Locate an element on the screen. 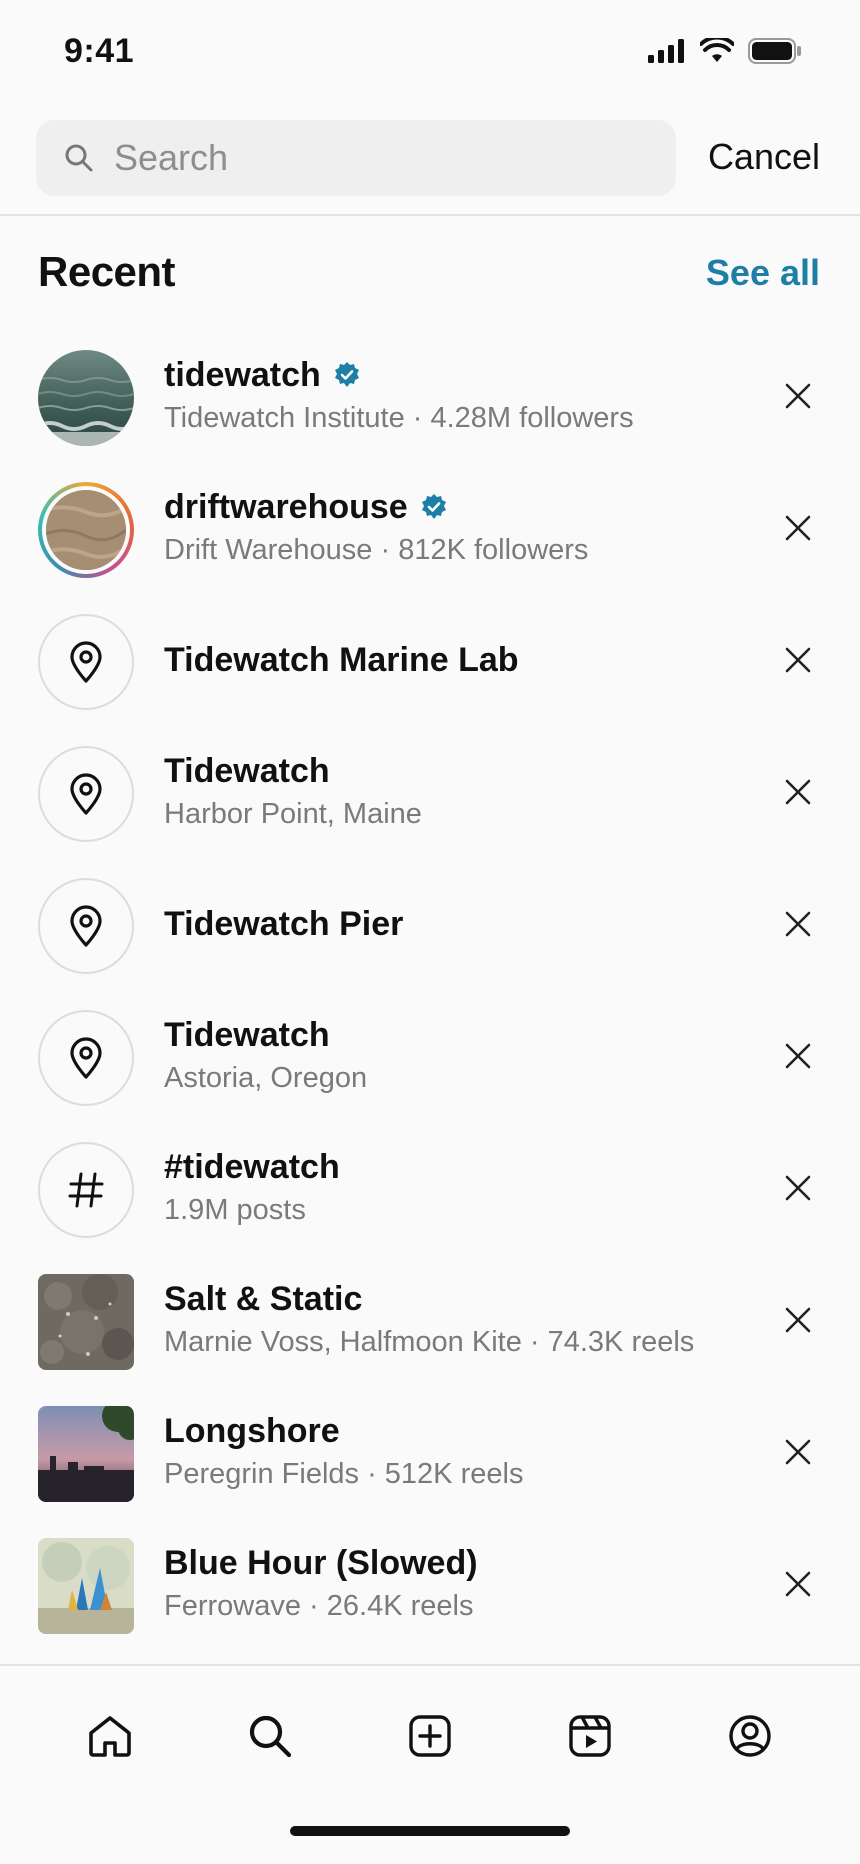  list-item-title: Blue Hour (Slowed) is located at coordinates (321, 1563).